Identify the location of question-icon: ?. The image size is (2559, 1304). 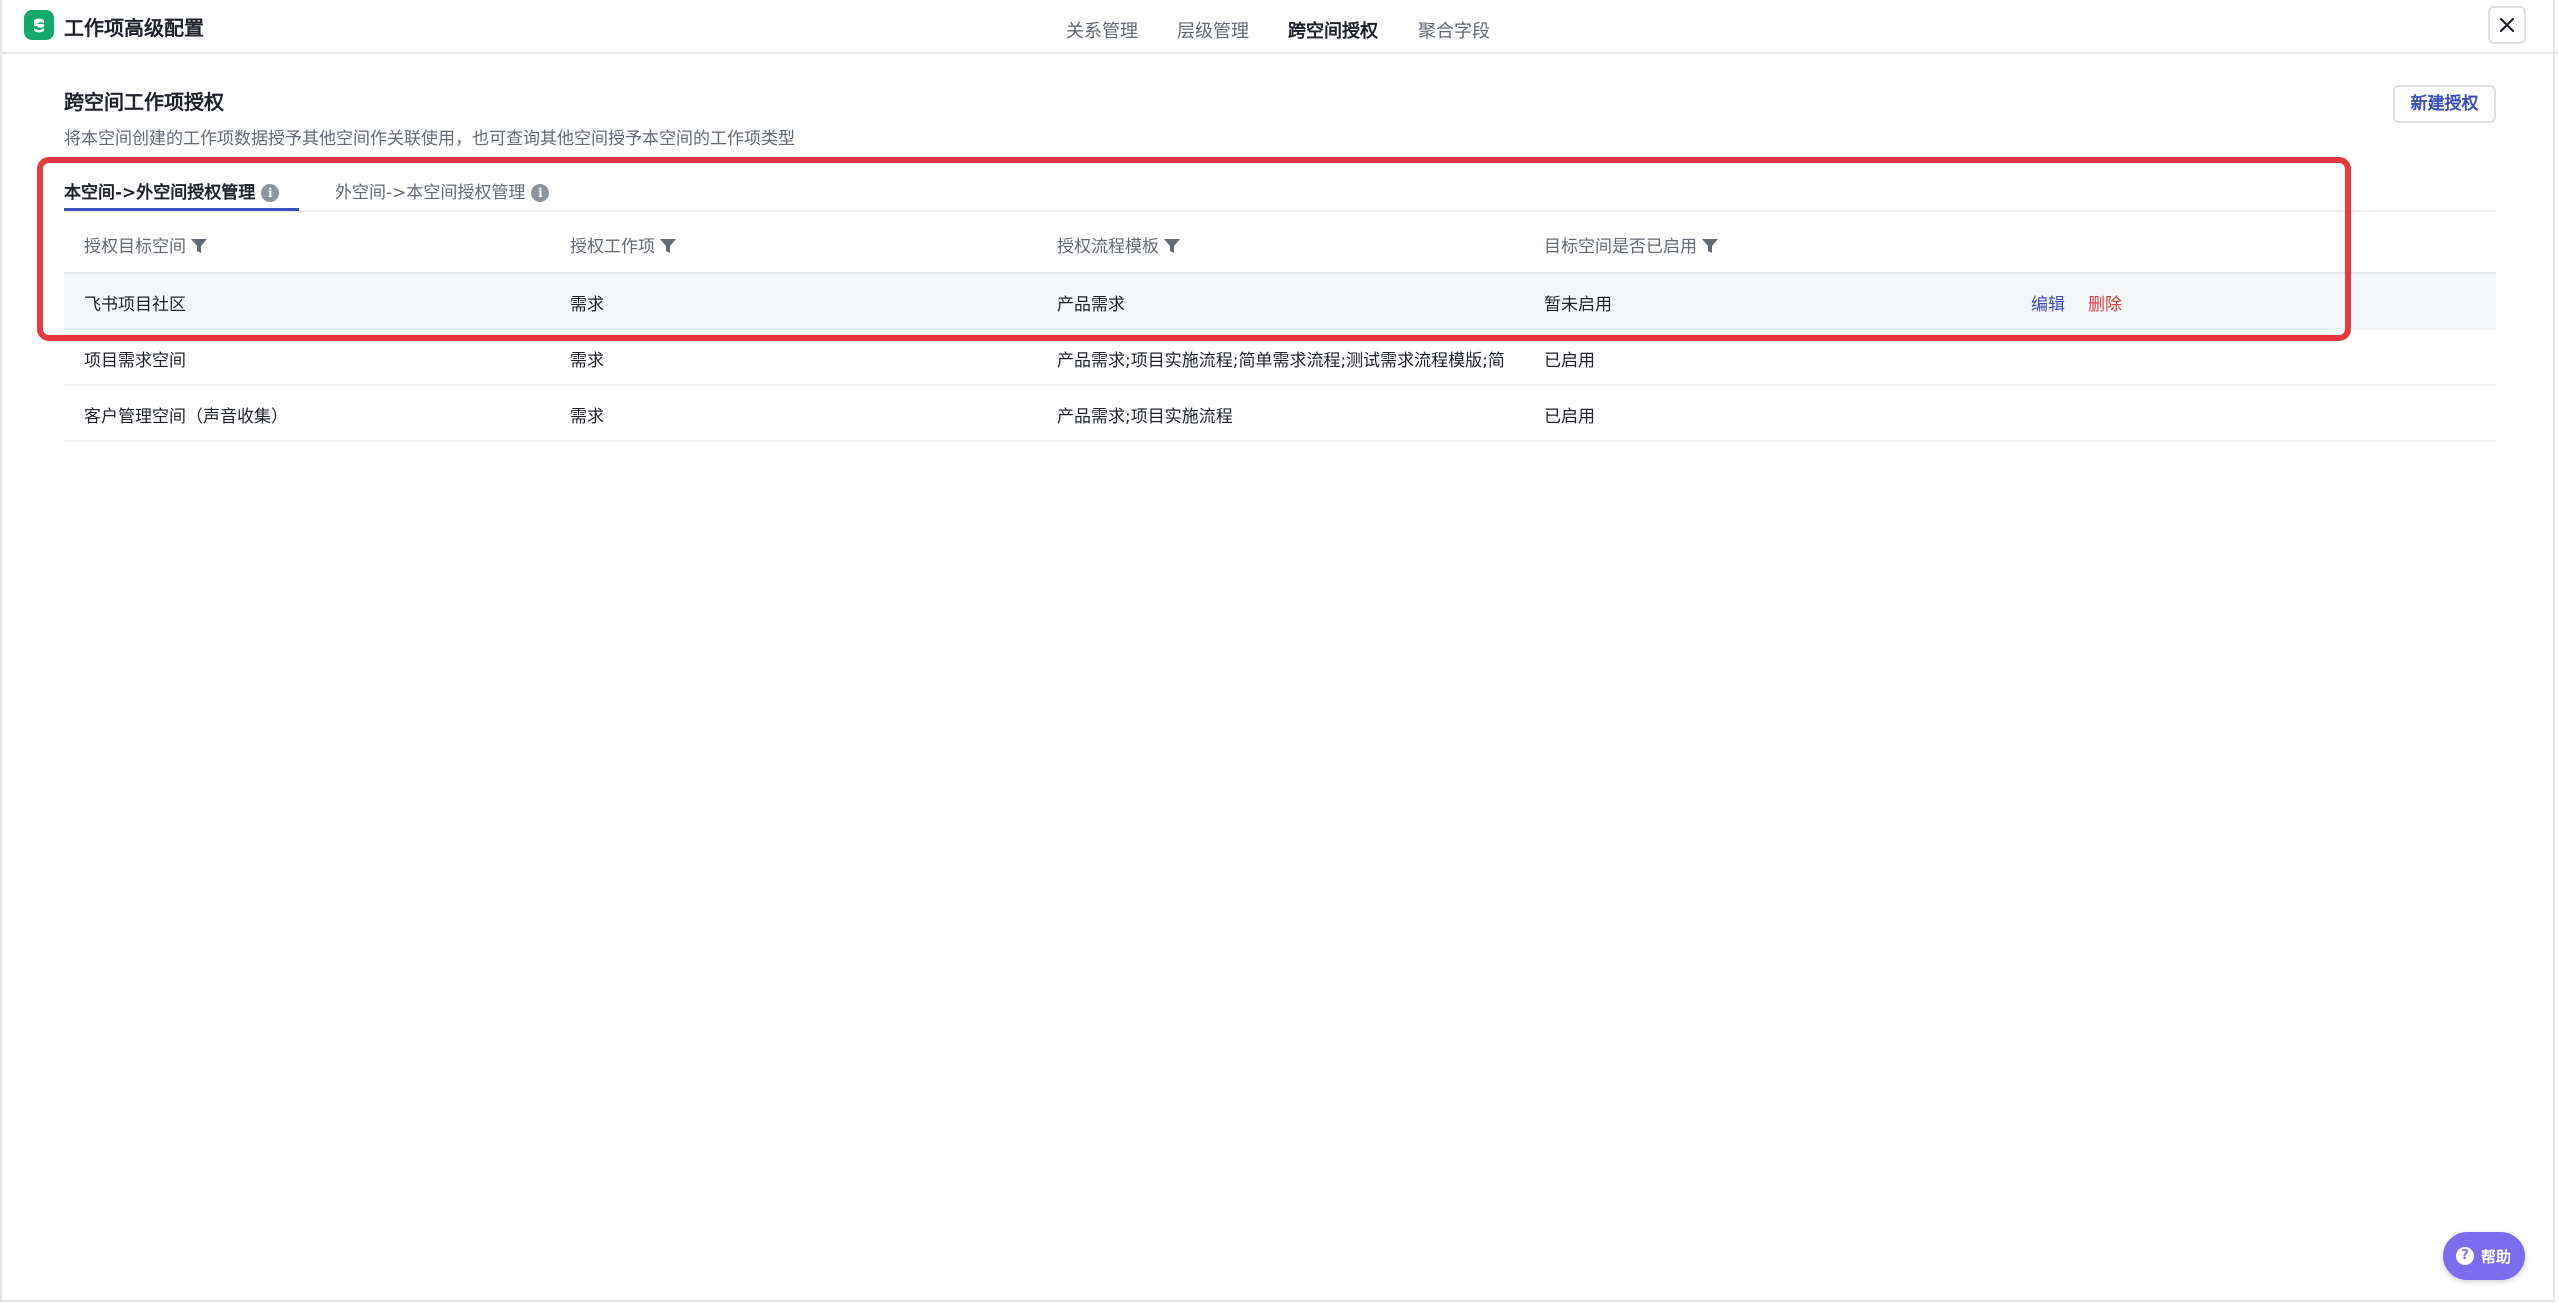
(2465, 1256).